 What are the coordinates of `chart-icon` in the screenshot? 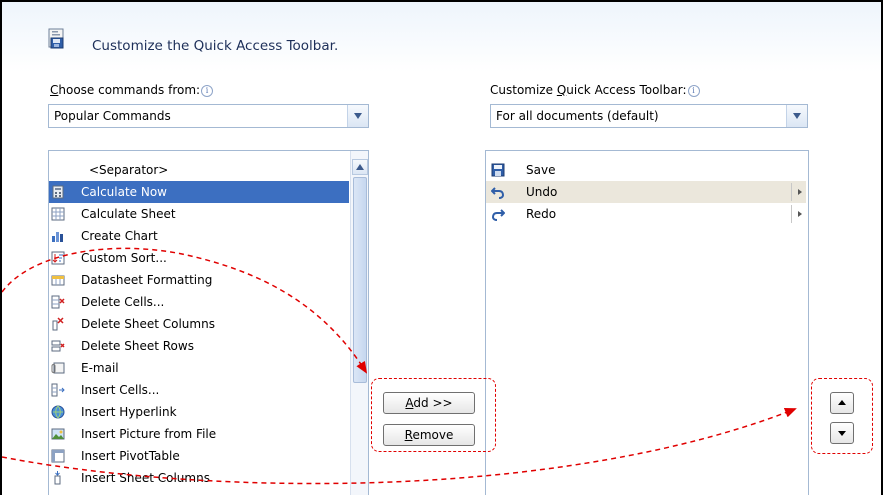 It's located at (57, 237).